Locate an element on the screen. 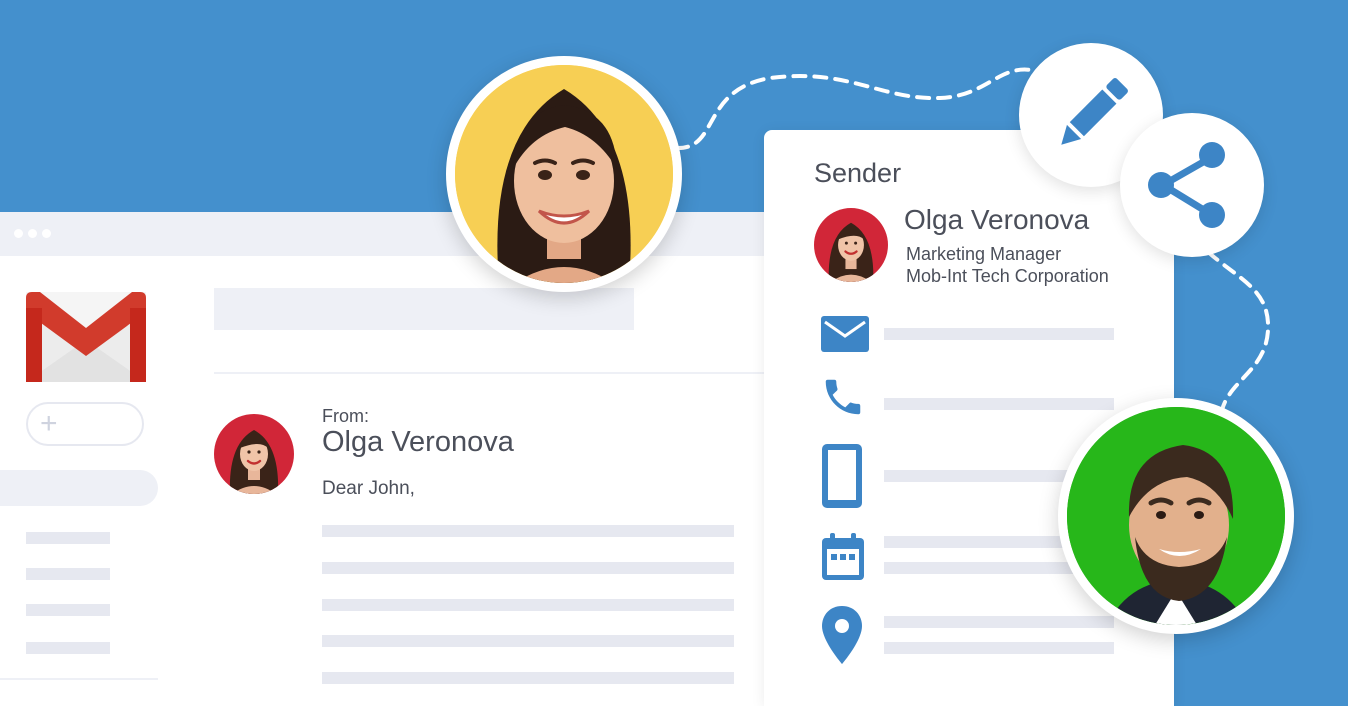 The width and height of the screenshot is (1348, 706). card-title: Sender is located at coordinates (858, 173).